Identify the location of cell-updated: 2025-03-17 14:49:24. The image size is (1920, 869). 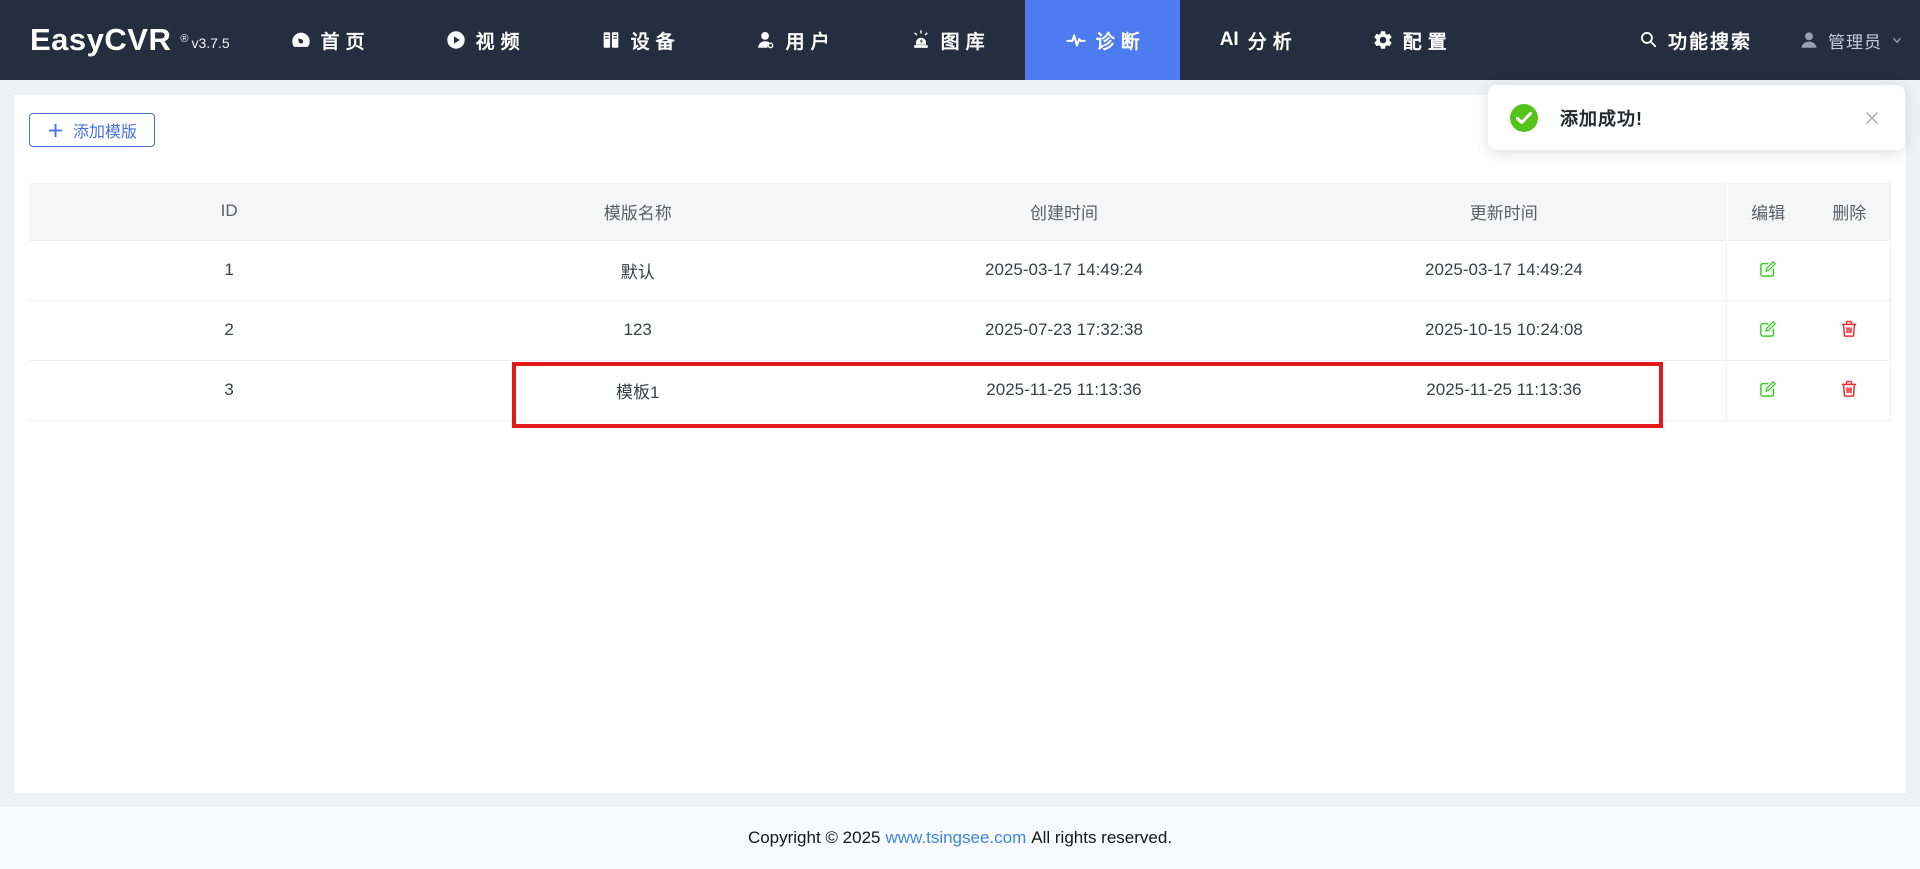
(1504, 270).